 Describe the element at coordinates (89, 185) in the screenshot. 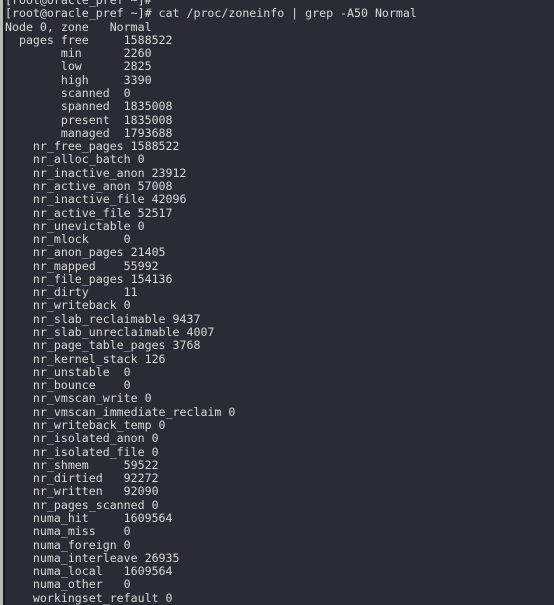

I see `terminal-line: nr_active_anon 57008` at that location.